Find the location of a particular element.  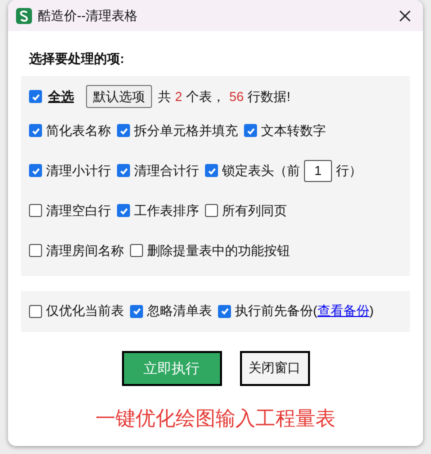

option-label: 所有列同页 is located at coordinates (254, 211).